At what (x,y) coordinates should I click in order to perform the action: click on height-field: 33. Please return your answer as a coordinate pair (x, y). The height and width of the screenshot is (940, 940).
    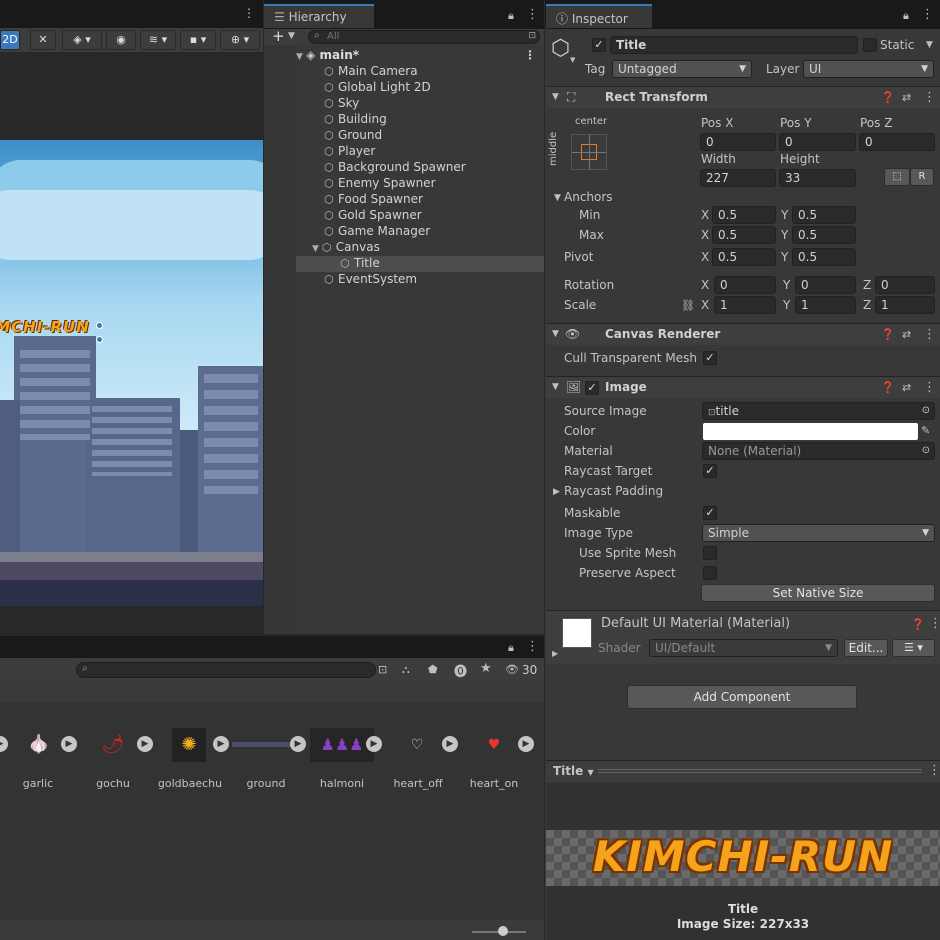
    Looking at the image, I should click on (817, 178).